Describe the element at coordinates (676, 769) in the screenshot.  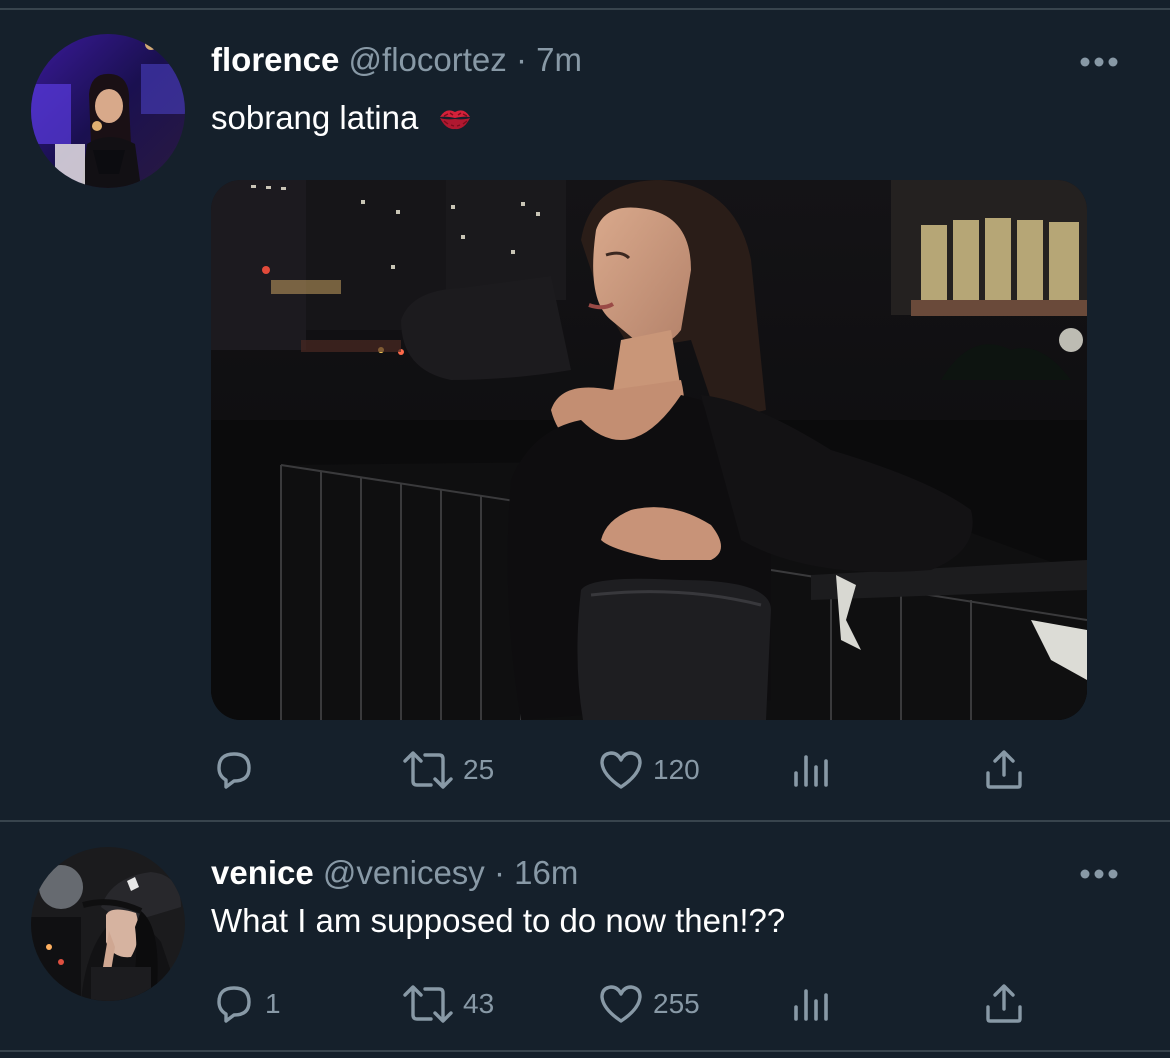
I see `like-count: 120` at that location.